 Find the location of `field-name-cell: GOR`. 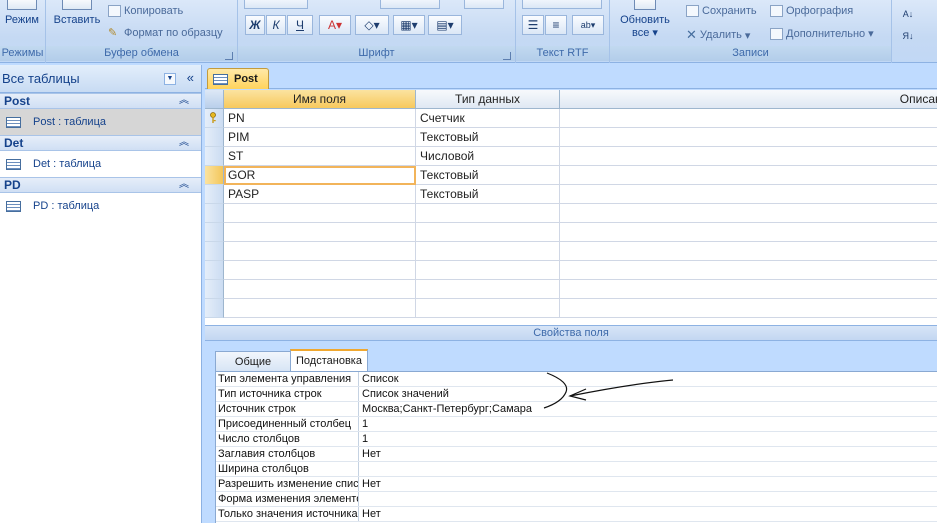

field-name-cell: GOR is located at coordinates (320, 175).